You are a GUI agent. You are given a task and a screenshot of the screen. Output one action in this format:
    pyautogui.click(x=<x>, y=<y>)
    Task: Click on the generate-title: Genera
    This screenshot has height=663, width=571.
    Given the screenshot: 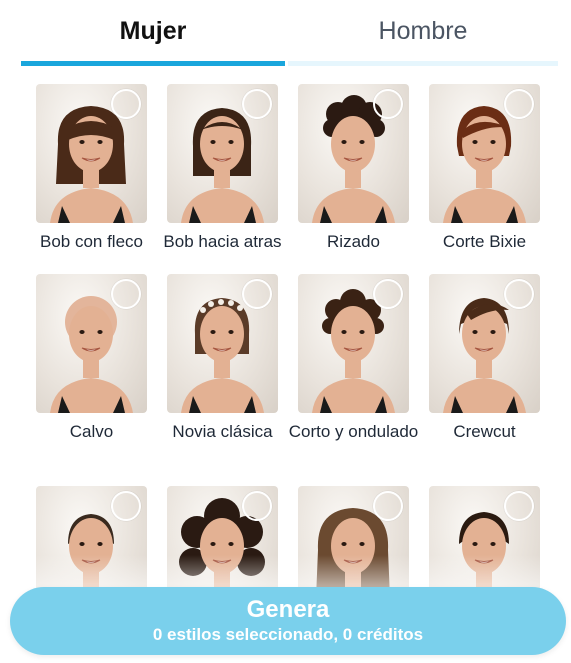 What is the action you would take?
    pyautogui.click(x=288, y=609)
    